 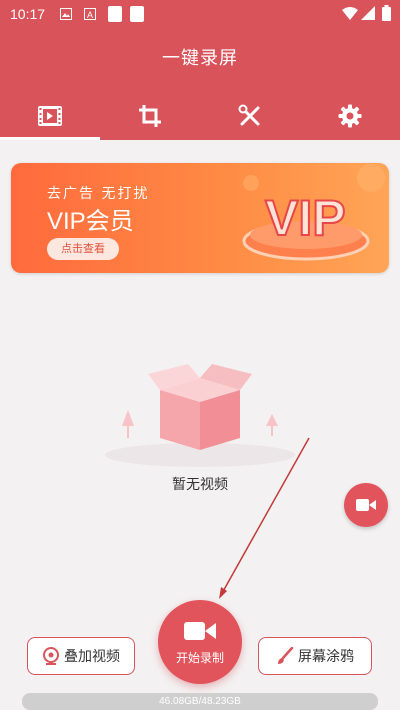 I want to click on screen-doodle-label: 屏幕涂鸦, so click(x=326, y=657).